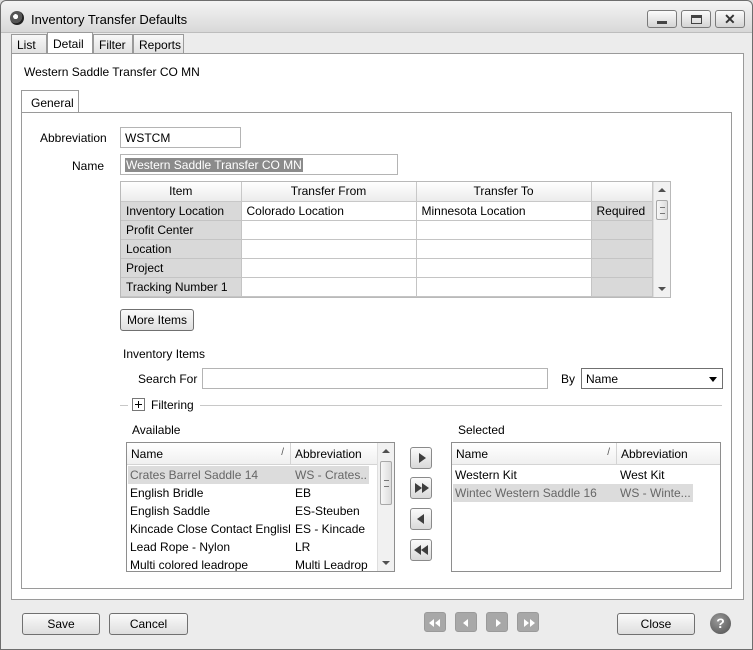 This screenshot has height=650, width=753. What do you see at coordinates (720, 623) in the screenshot?
I see `help-icon: ?` at bounding box center [720, 623].